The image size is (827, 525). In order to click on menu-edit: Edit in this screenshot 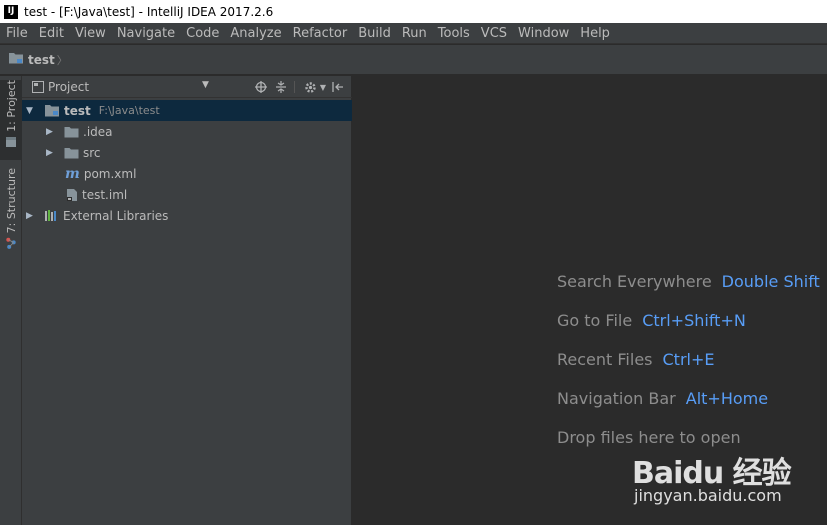, I will do `click(51, 33)`.